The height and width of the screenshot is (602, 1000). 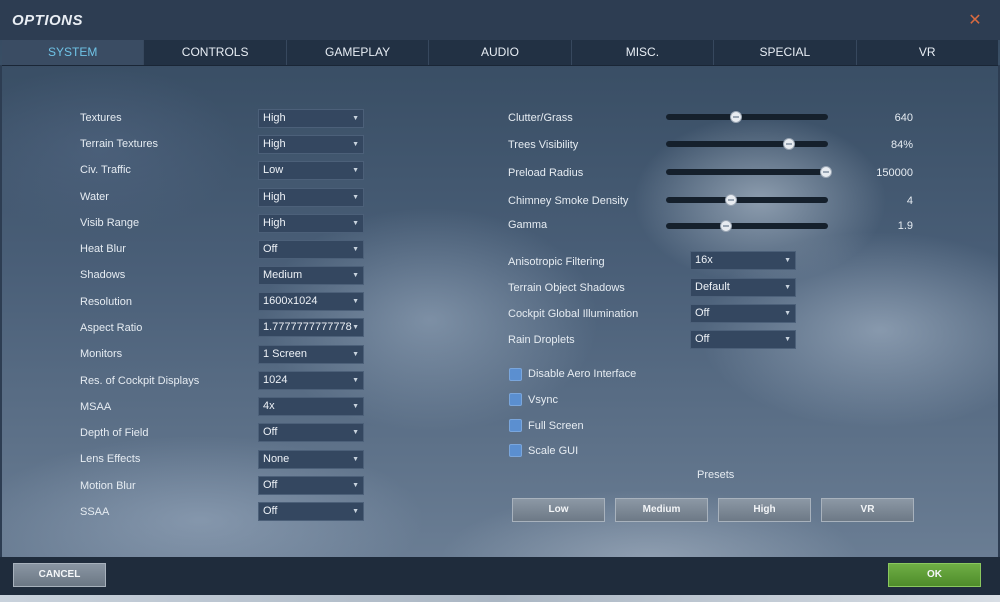 I want to click on gamma-slider, so click(x=747, y=226).